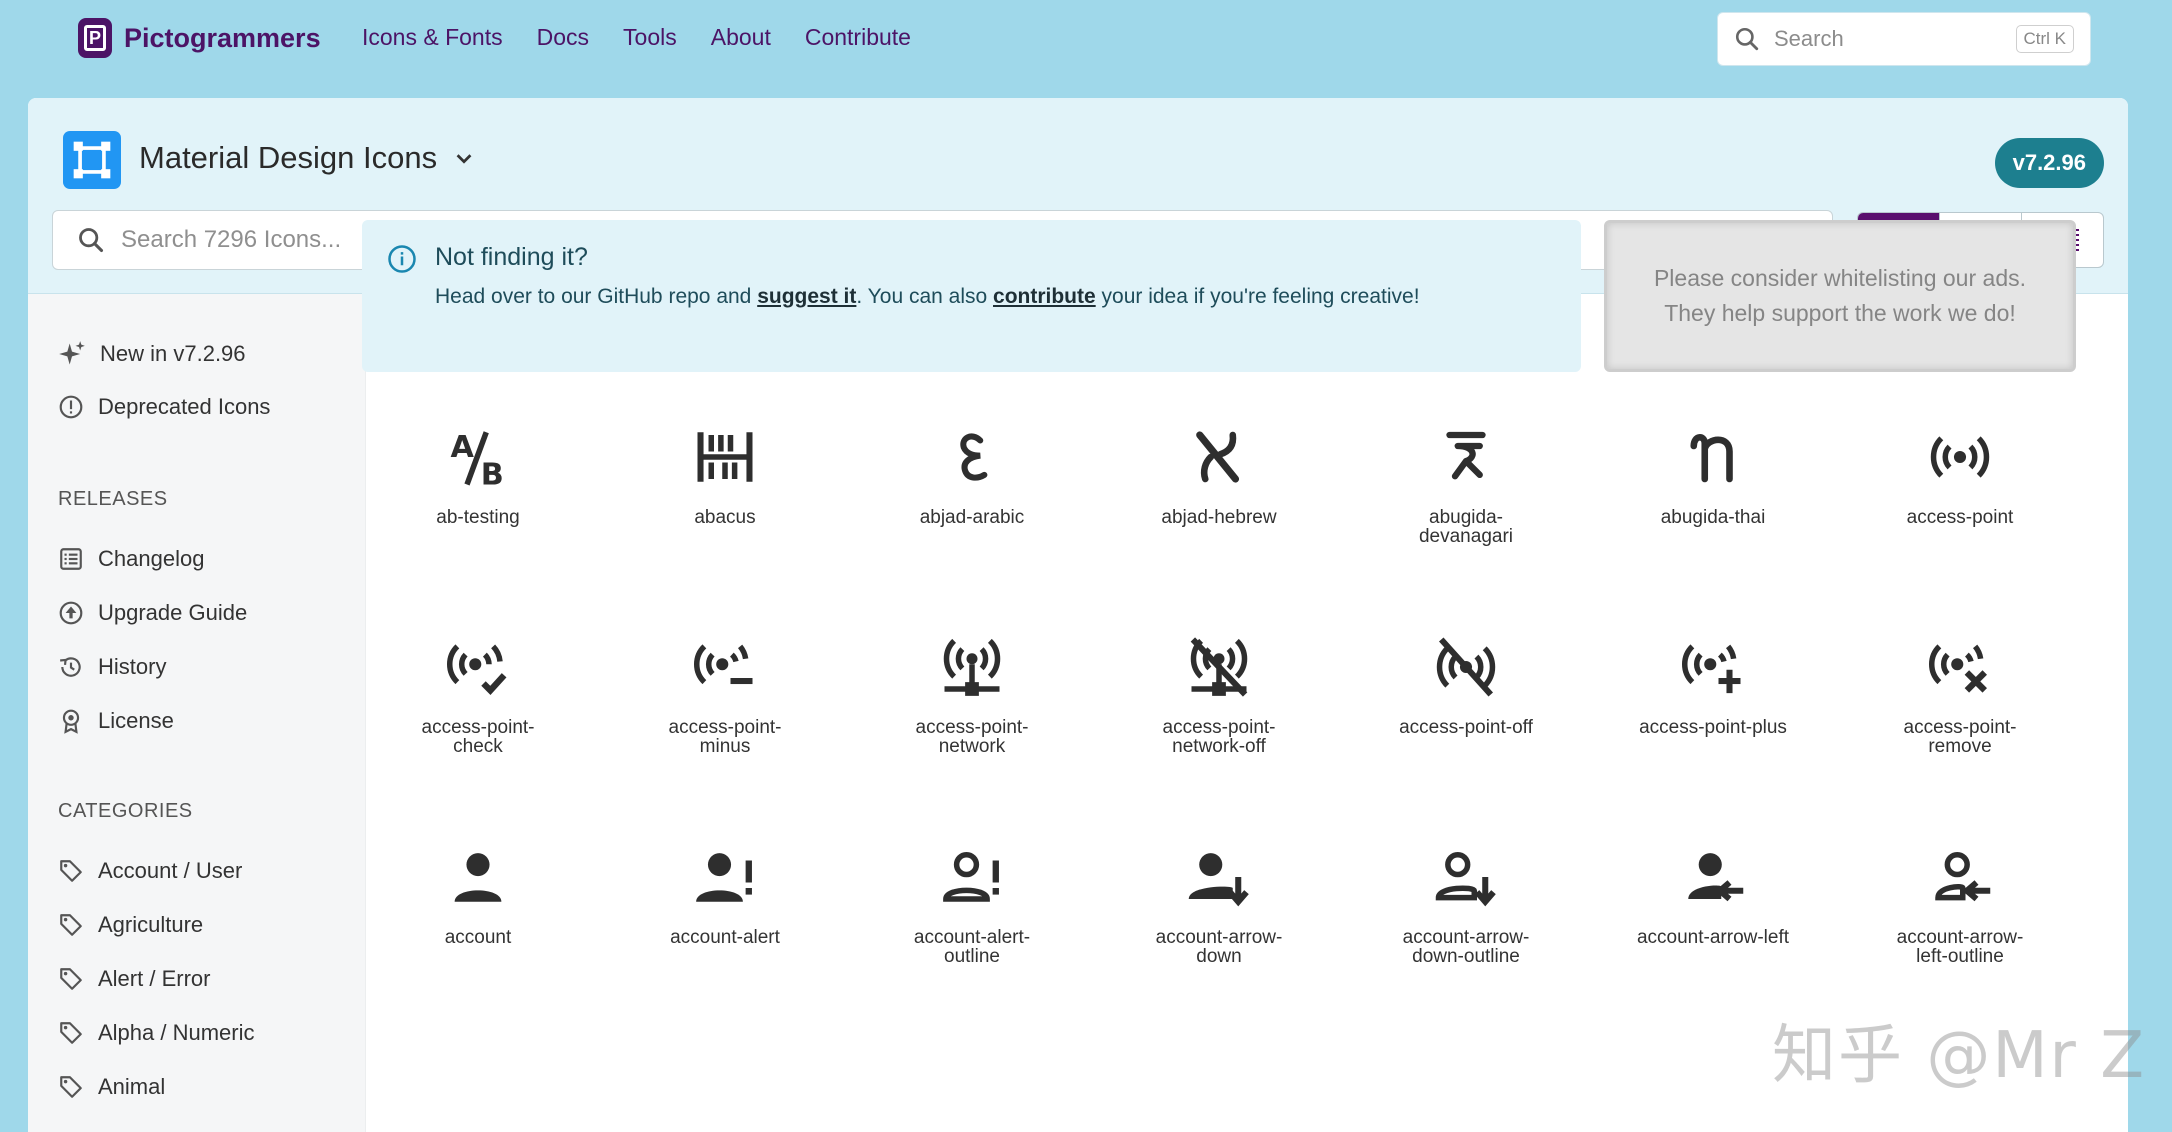  I want to click on access-point-network-icon, so click(972, 667).